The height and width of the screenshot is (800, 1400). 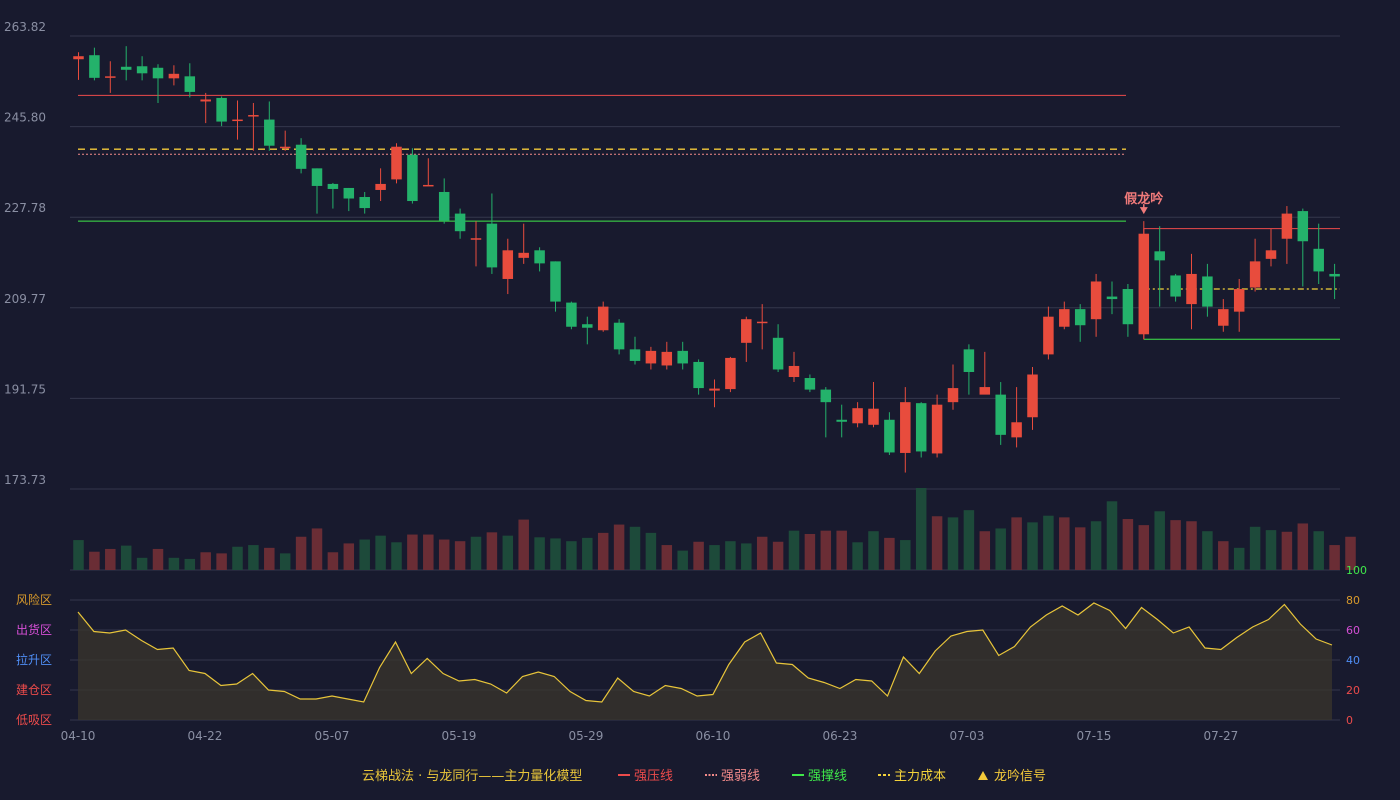 What do you see at coordinates (205, 736) in the screenshot?
I see `date-tick-label: 04-22` at bounding box center [205, 736].